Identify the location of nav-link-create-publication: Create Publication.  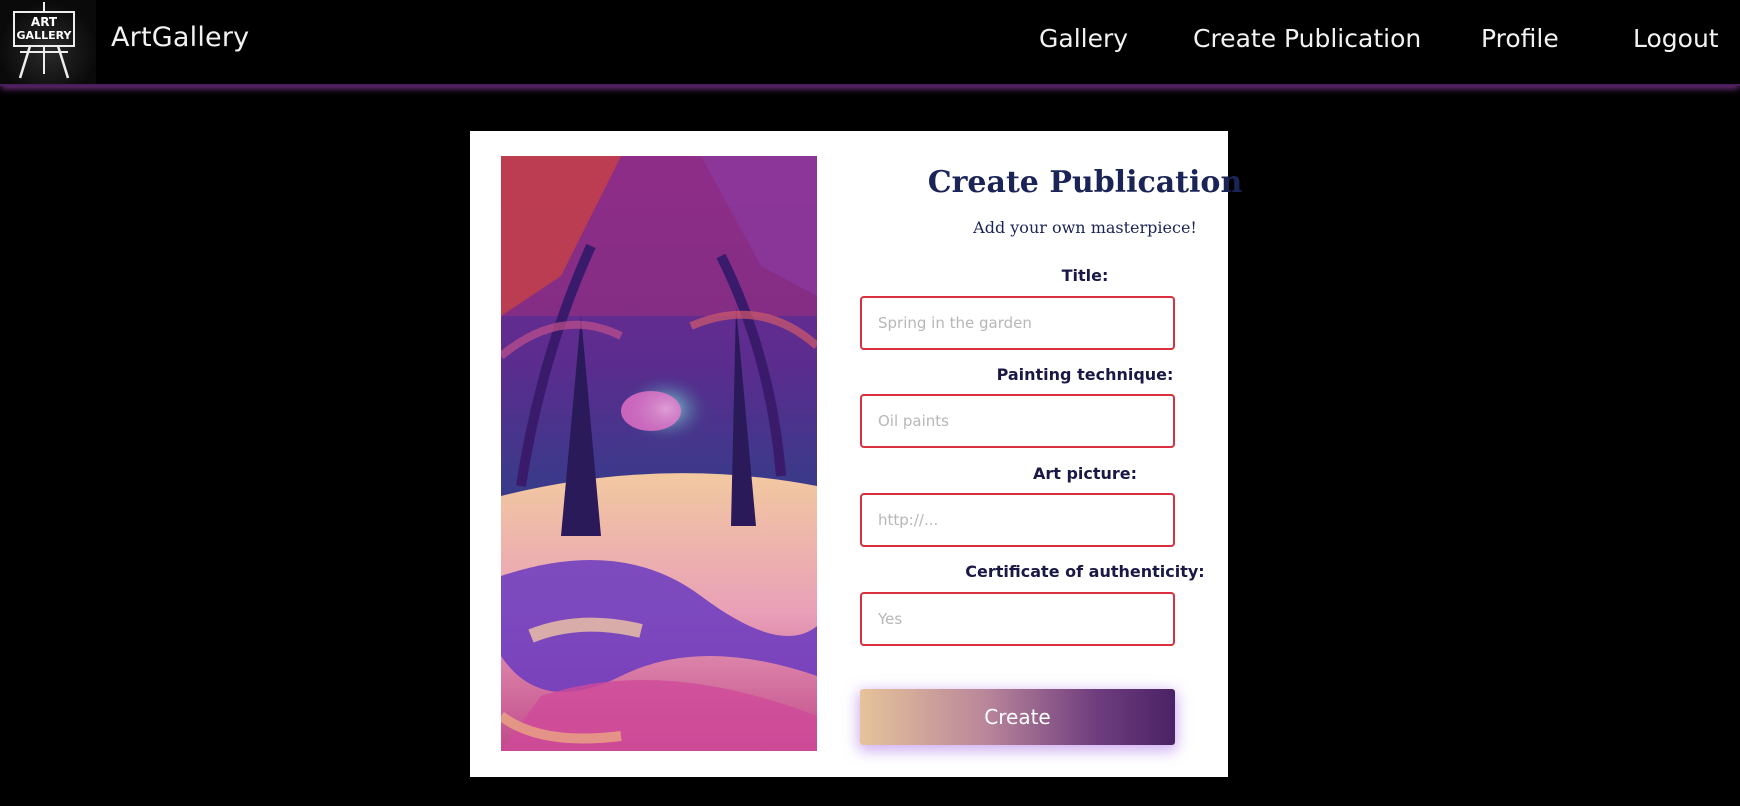
(1307, 38).